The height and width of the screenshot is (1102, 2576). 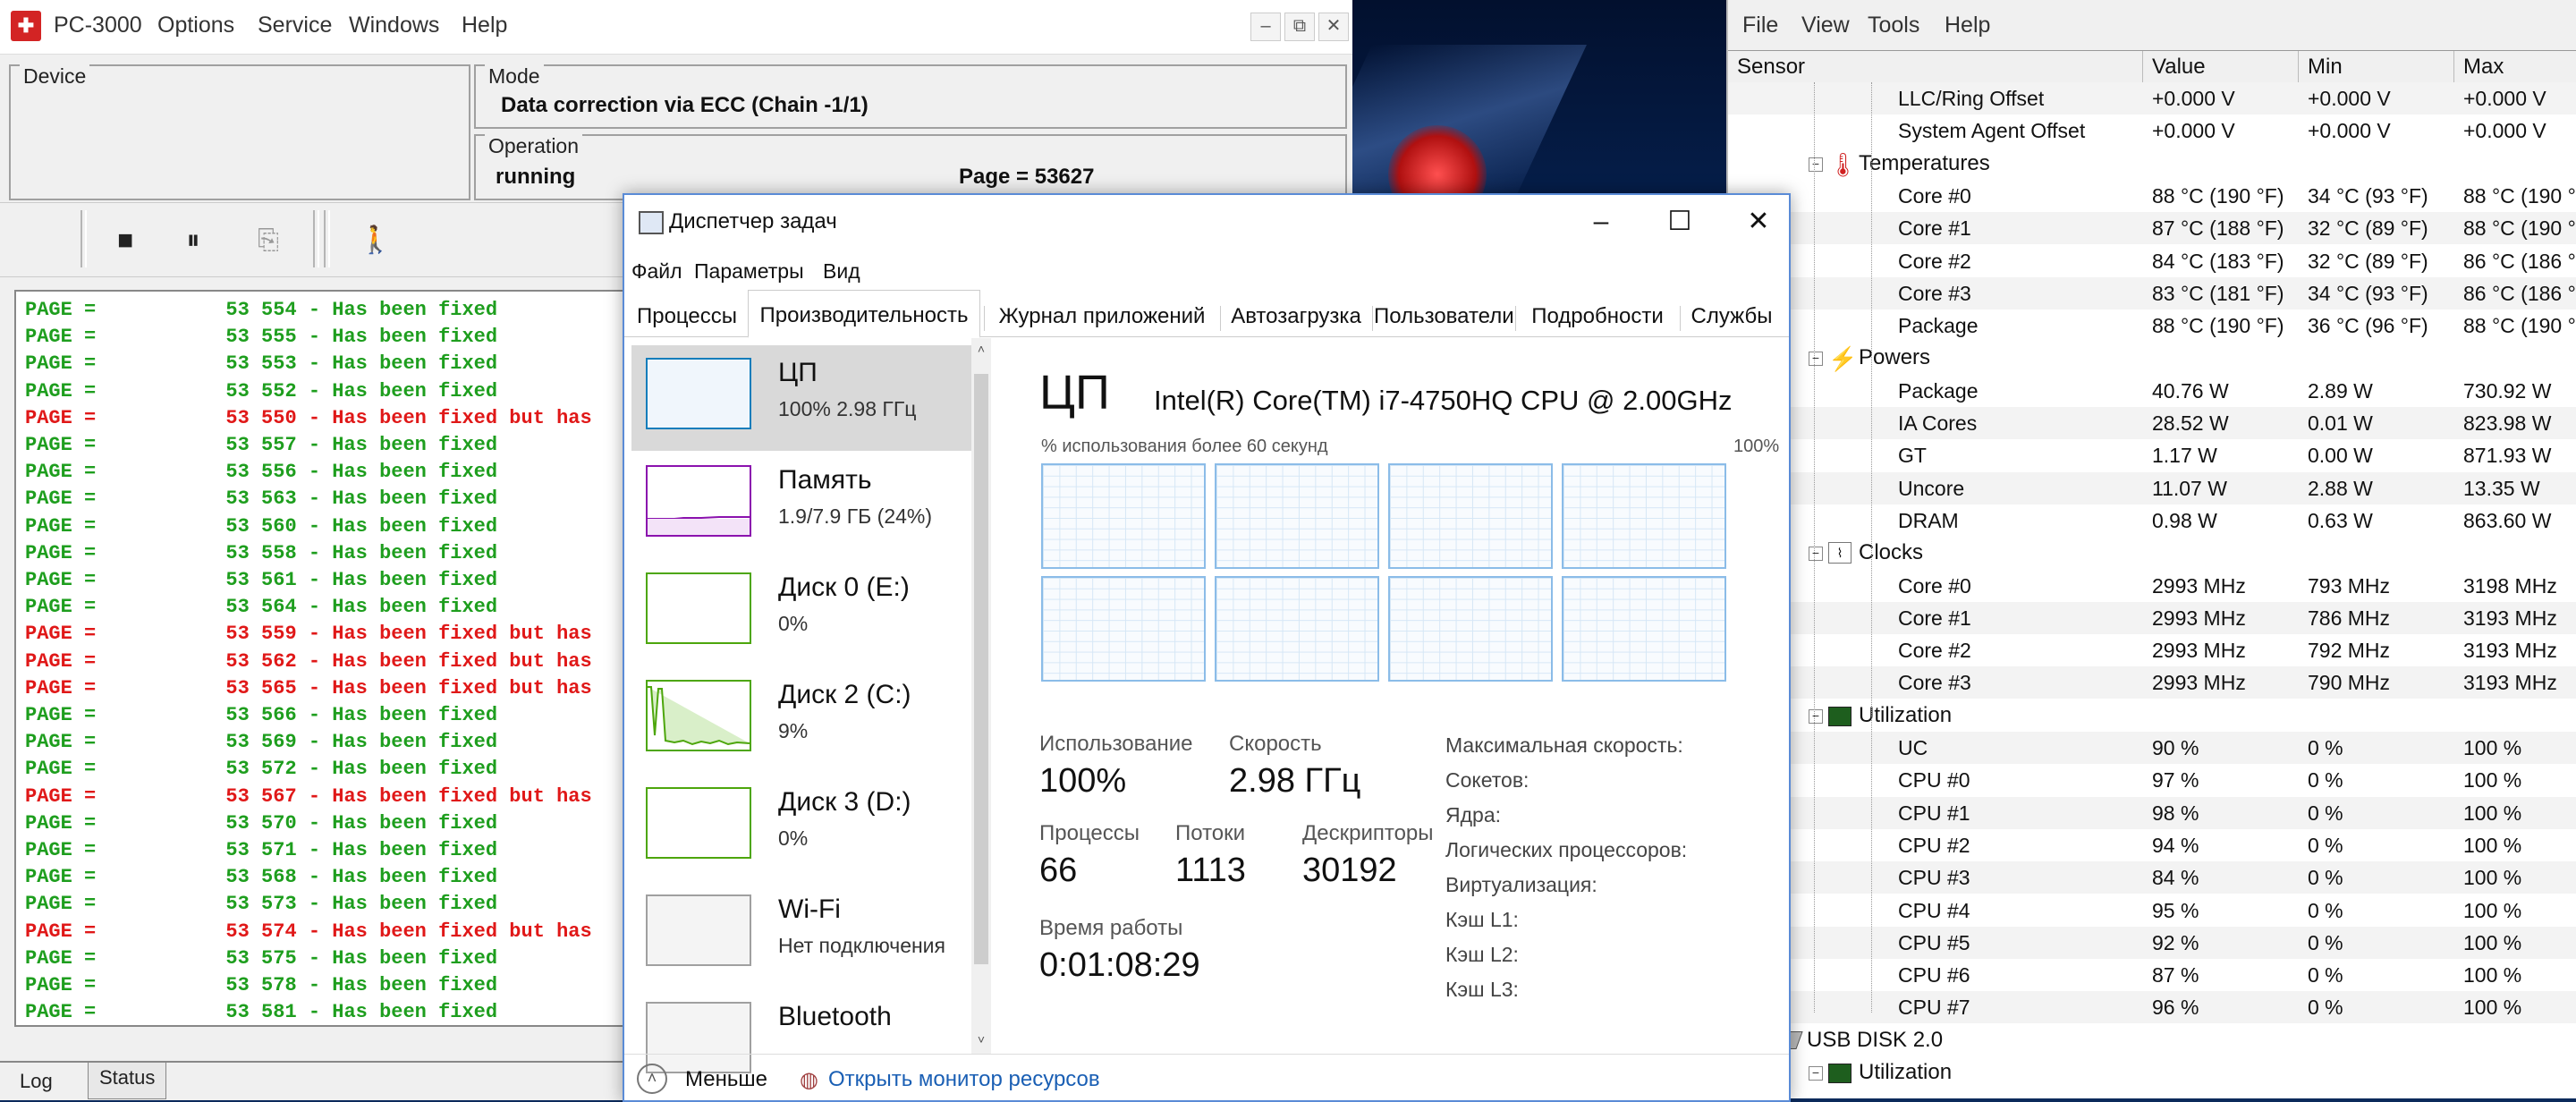 I want to click on sensor-row: UC 90 % 0 % 100 %, so click(x=2152, y=748).